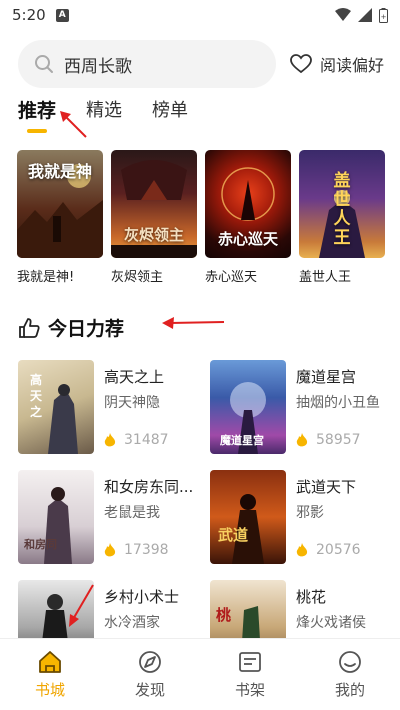  Describe the element at coordinates (349, 690) in the screenshot. I see `nav-profile-label: 我的` at that location.